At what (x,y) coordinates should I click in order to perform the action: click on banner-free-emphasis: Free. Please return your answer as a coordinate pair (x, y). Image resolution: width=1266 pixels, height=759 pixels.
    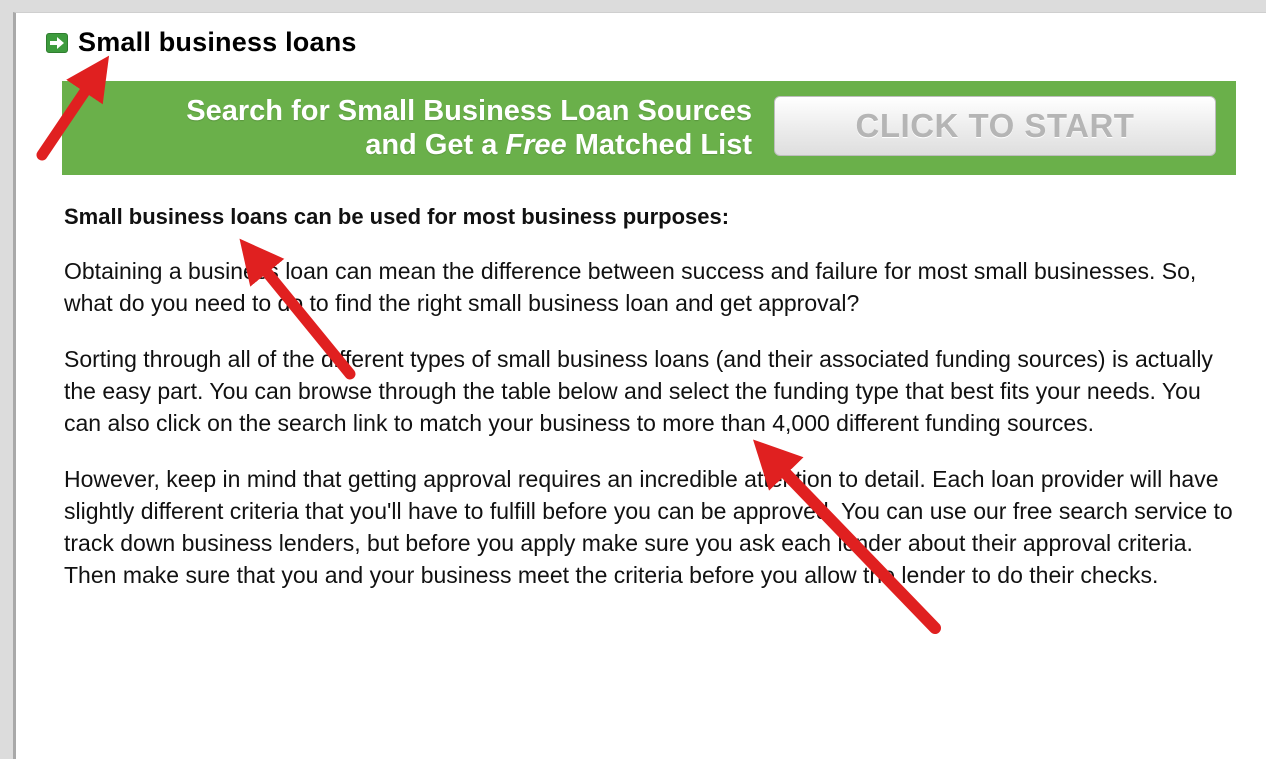
    Looking at the image, I should click on (536, 145).